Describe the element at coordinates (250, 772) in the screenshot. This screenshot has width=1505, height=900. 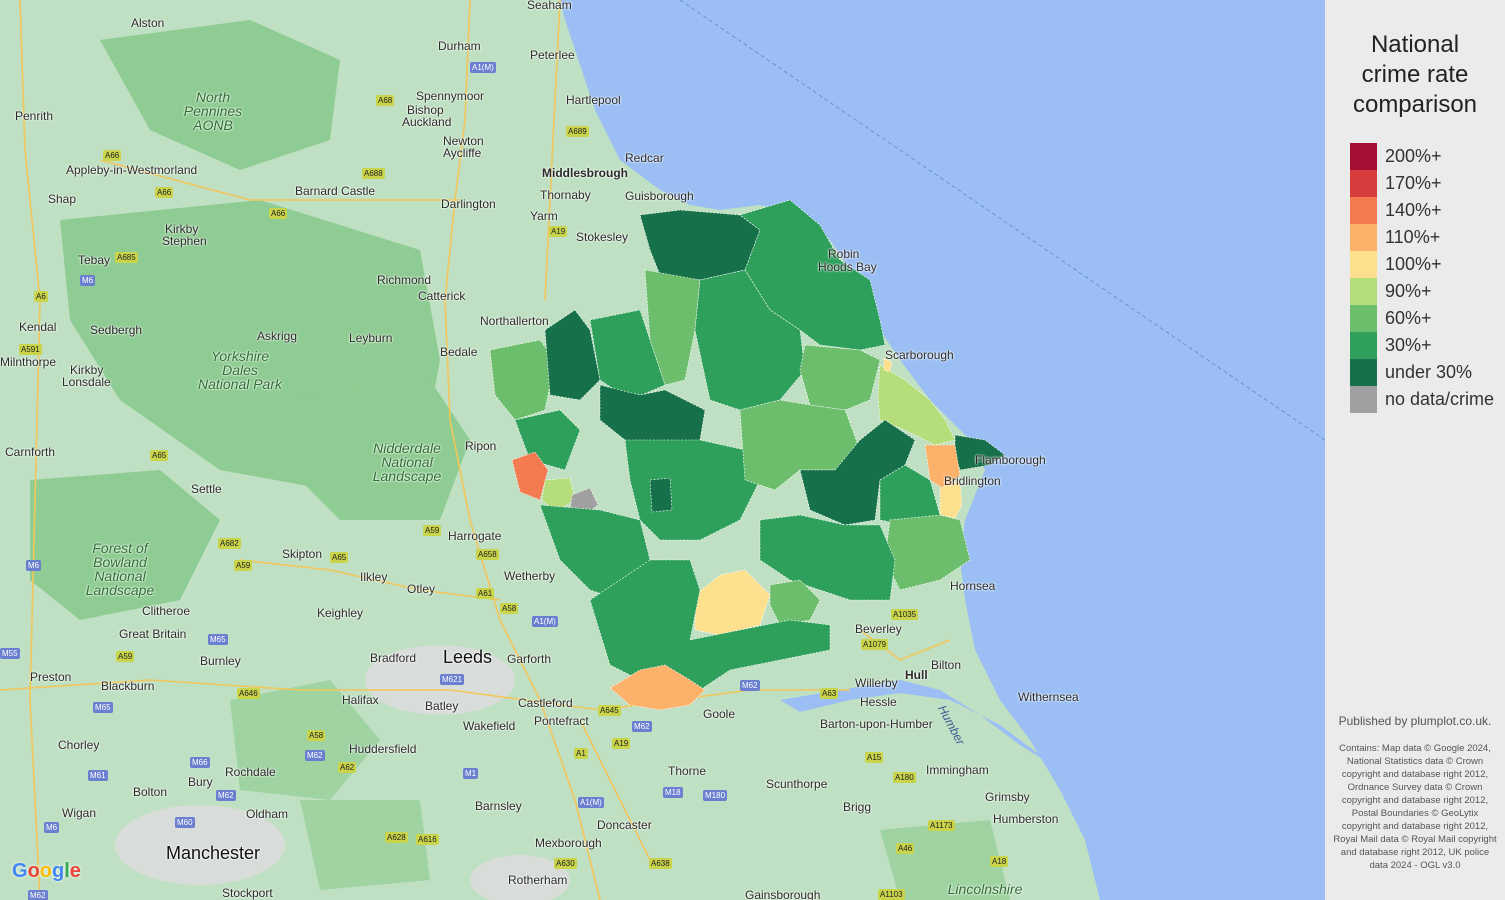
I see `place-label: Rochdale` at that location.